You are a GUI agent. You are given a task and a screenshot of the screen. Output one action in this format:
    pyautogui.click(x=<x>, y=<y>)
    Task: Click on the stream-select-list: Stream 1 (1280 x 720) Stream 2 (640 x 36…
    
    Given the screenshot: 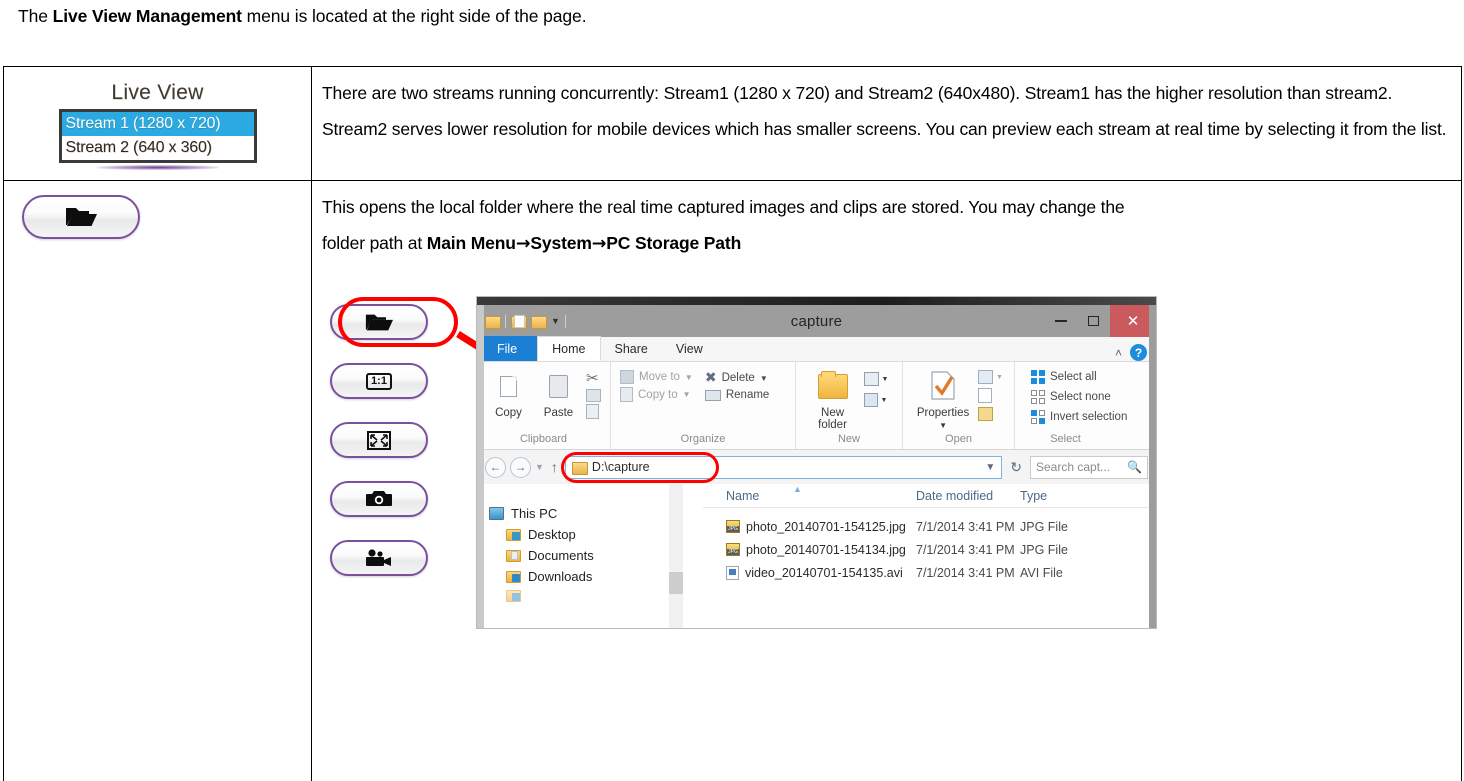 What is the action you would take?
    pyautogui.click(x=157, y=136)
    